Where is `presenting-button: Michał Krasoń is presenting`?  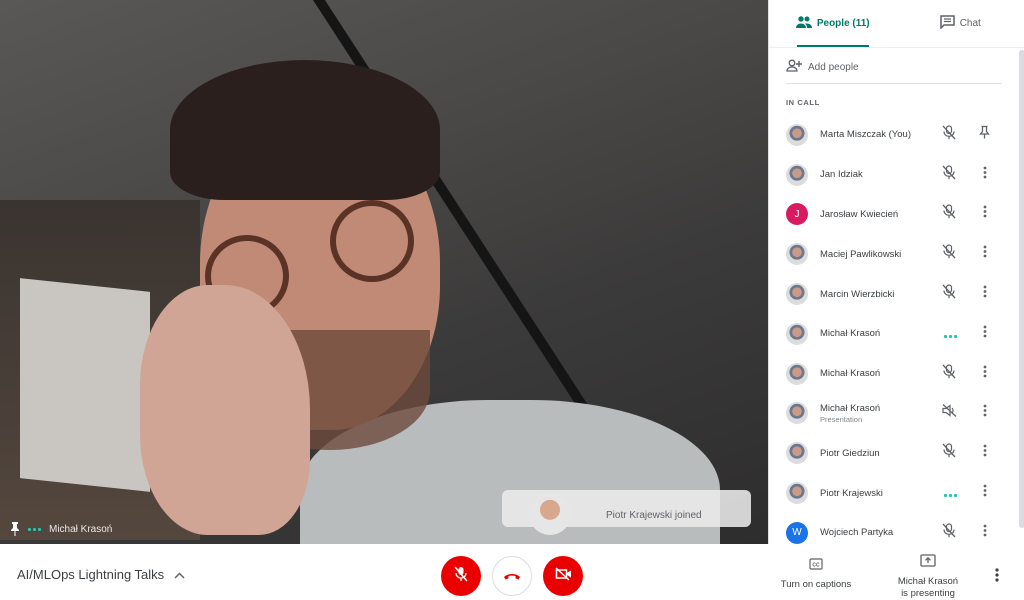
presenting-button: Michał Krasoń is presenting is located at coordinates (928, 577).